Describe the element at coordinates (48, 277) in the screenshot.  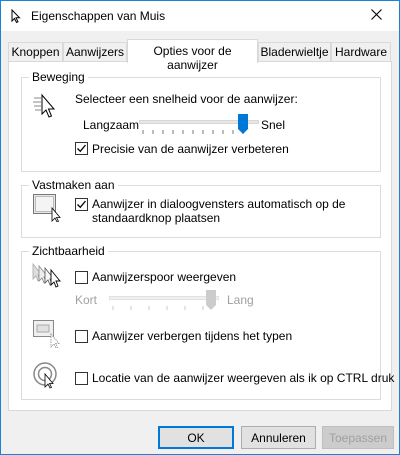
I see `pointer-trails-icon` at that location.